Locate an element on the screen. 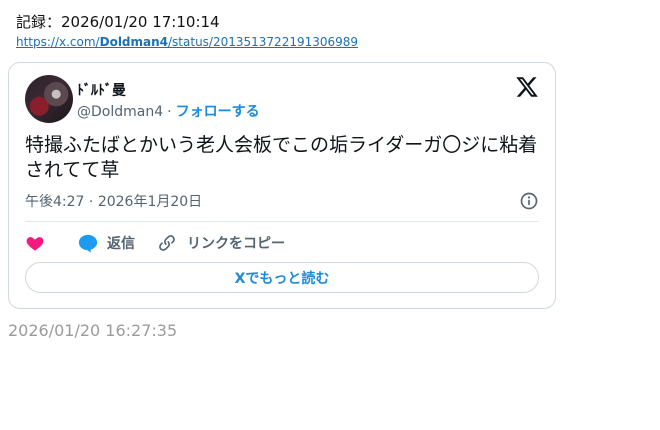 The image size is (660, 430). handle-row: @Doldman4 · フォローする is located at coordinates (168, 111).